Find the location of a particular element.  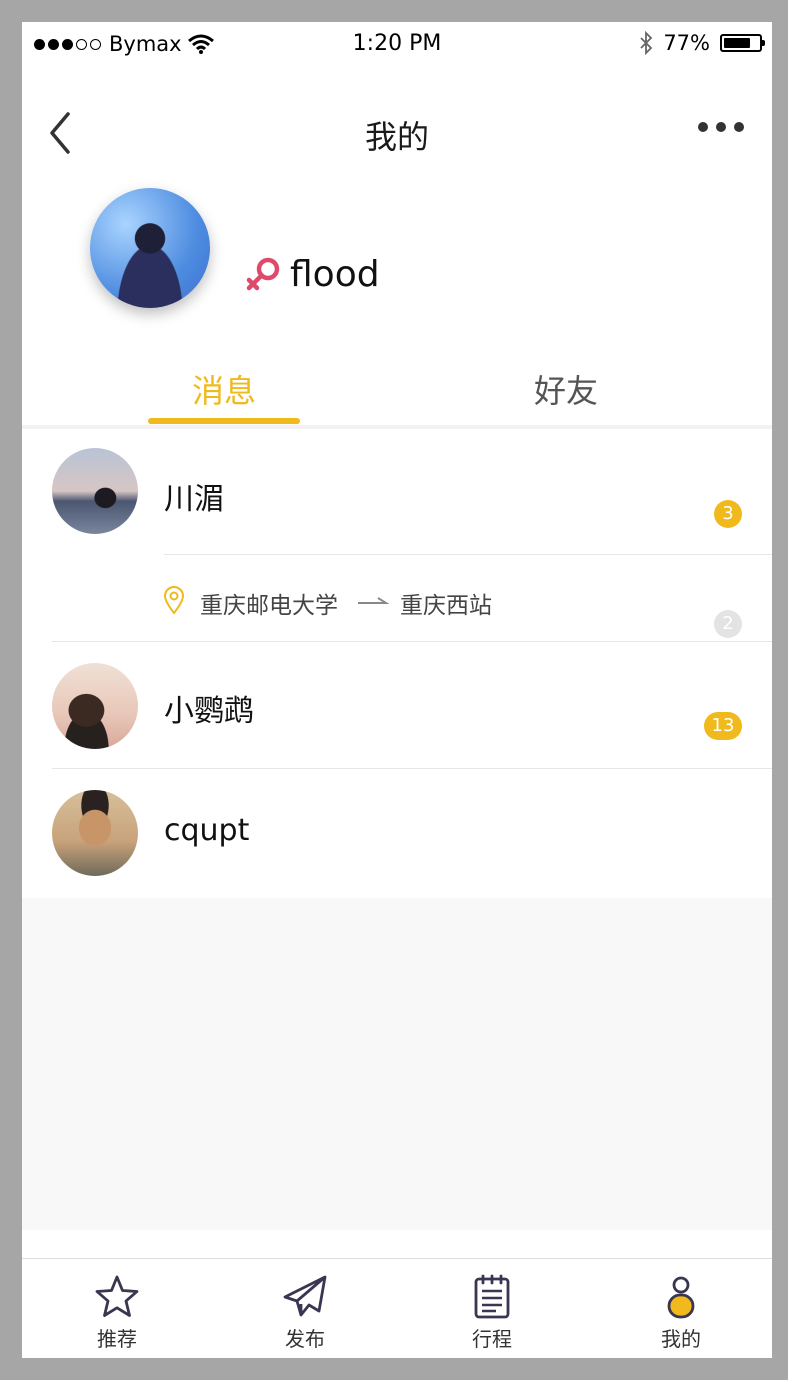

tabs-divider is located at coordinates (397, 427).